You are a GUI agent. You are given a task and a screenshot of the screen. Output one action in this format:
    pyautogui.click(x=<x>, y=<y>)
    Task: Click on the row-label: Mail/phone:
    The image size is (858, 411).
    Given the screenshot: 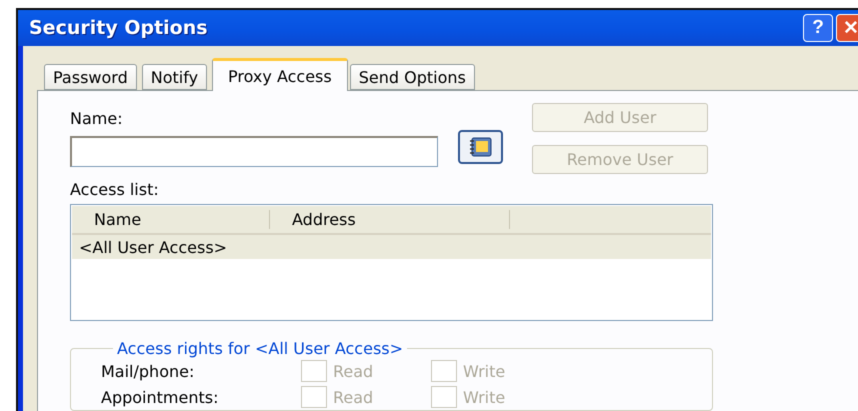 What is the action you would take?
    pyautogui.click(x=148, y=371)
    